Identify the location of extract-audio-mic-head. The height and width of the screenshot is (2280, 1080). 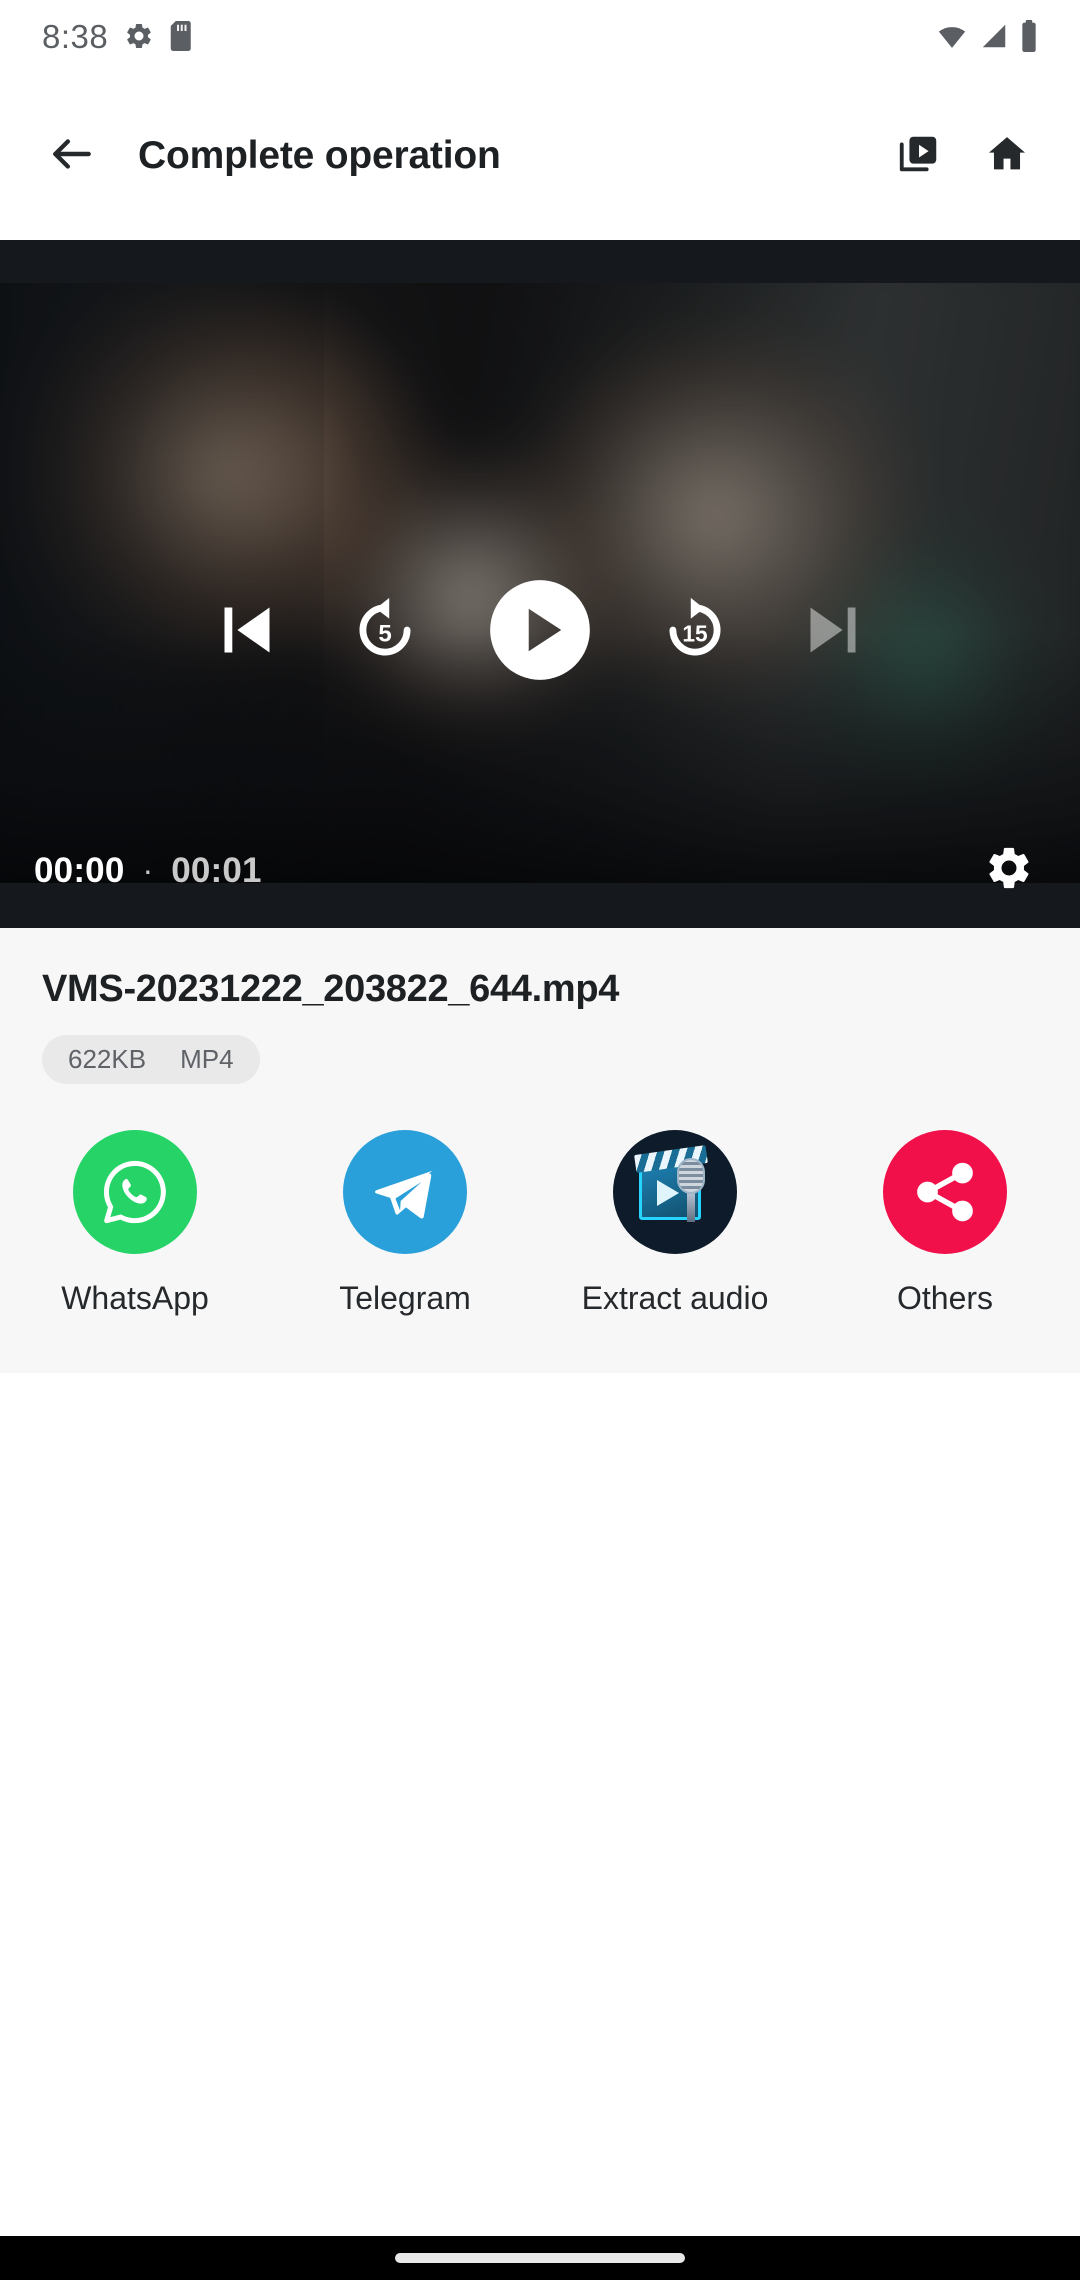
(691, 1176).